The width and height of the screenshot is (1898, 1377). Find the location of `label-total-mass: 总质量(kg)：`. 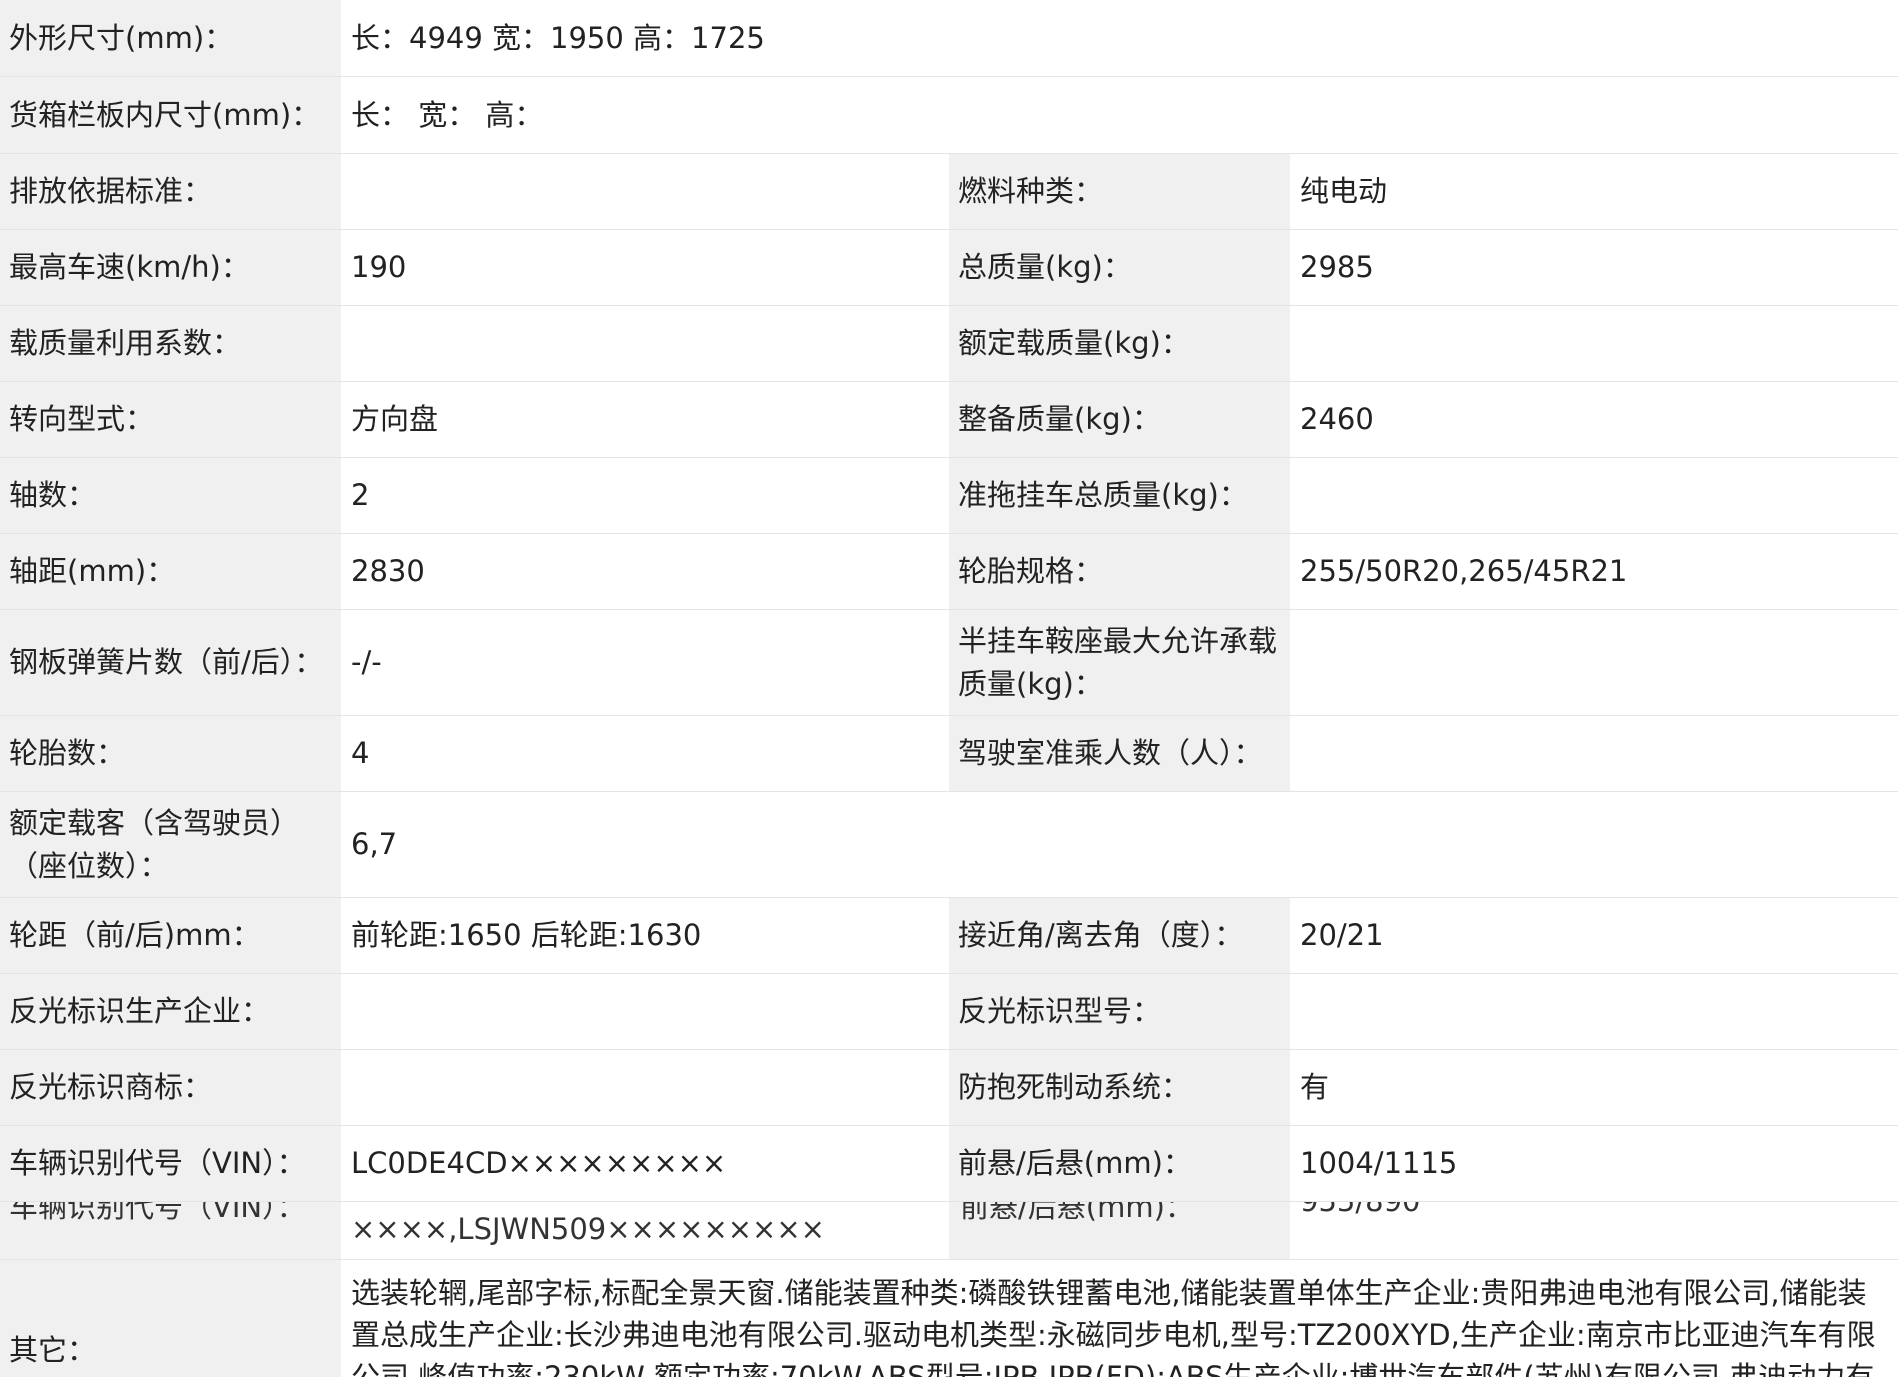

label-total-mass: 总质量(kg)： is located at coordinates (1119, 267).